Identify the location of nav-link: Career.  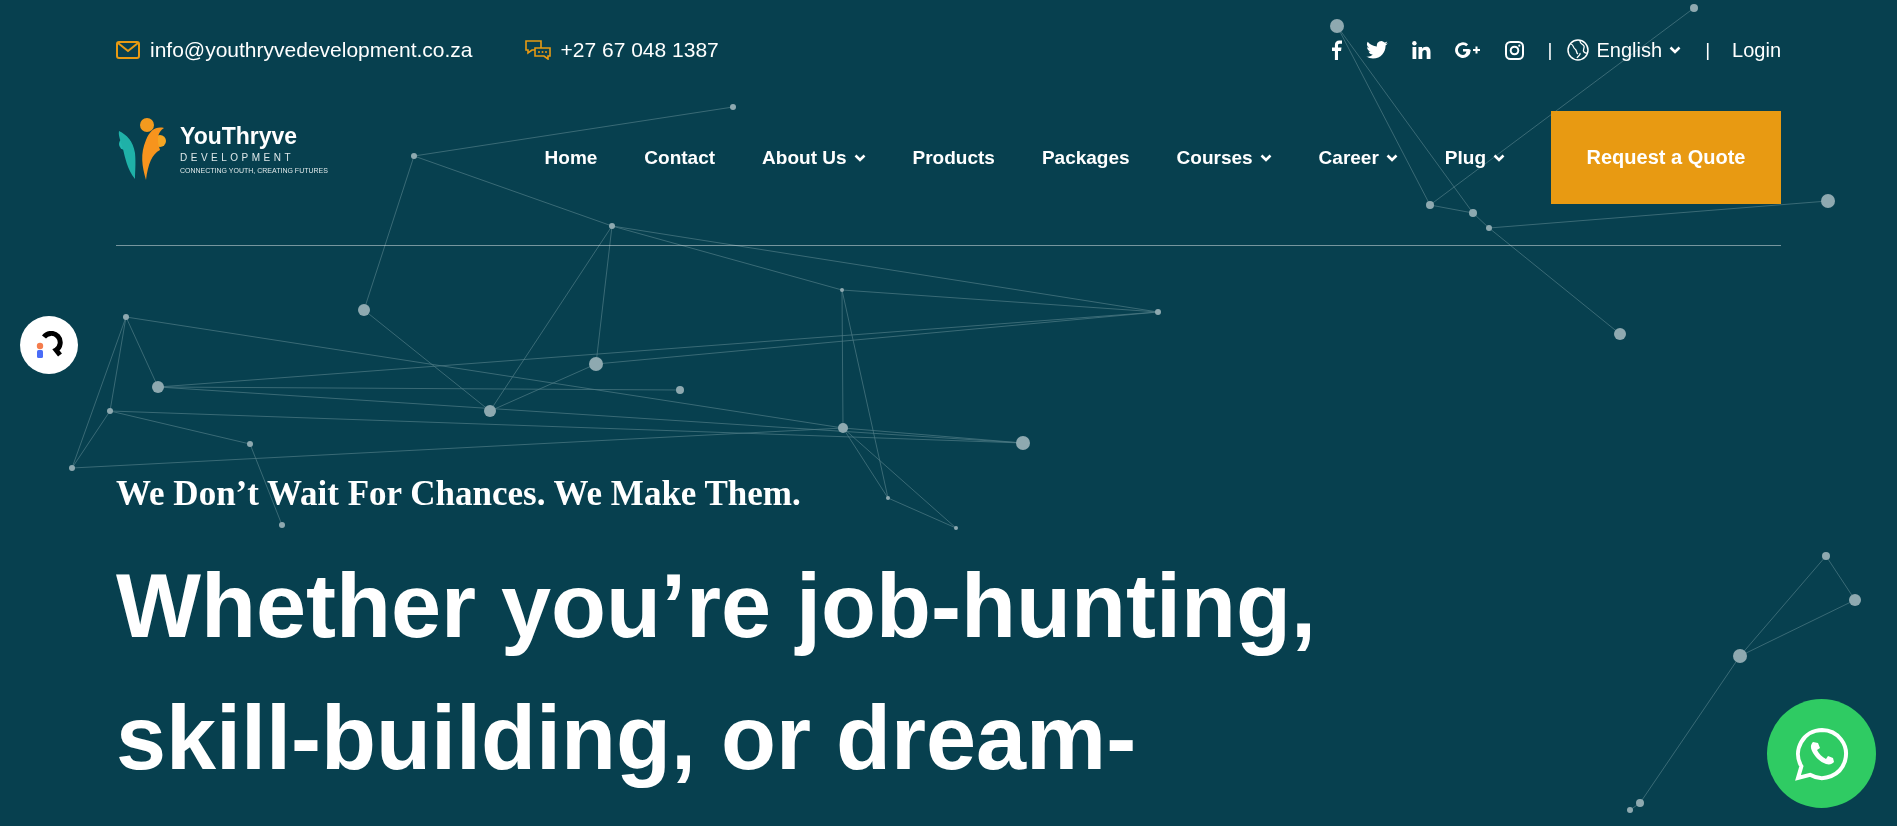
(1358, 157).